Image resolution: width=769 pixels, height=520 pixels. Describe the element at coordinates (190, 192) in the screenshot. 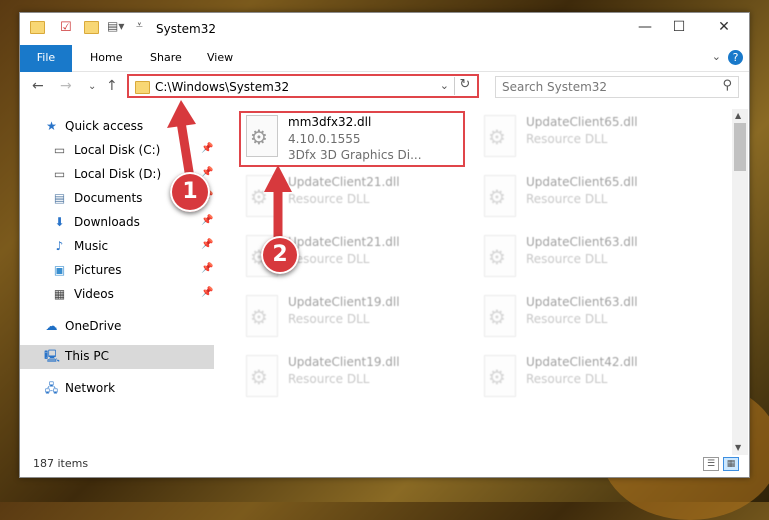

I see `callout-badge-1: 1` at that location.